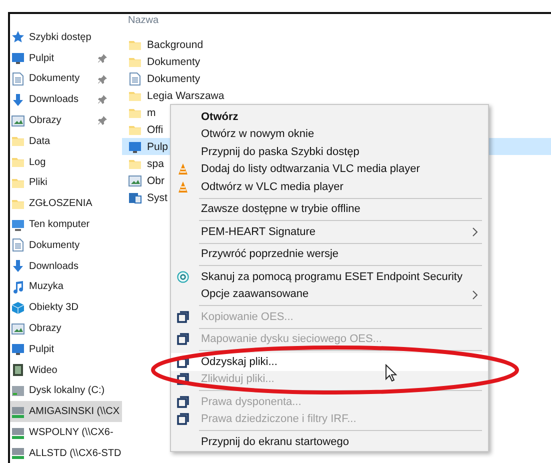 The height and width of the screenshot is (463, 551). What do you see at coordinates (157, 146) in the screenshot?
I see `file-name: Pulp` at bounding box center [157, 146].